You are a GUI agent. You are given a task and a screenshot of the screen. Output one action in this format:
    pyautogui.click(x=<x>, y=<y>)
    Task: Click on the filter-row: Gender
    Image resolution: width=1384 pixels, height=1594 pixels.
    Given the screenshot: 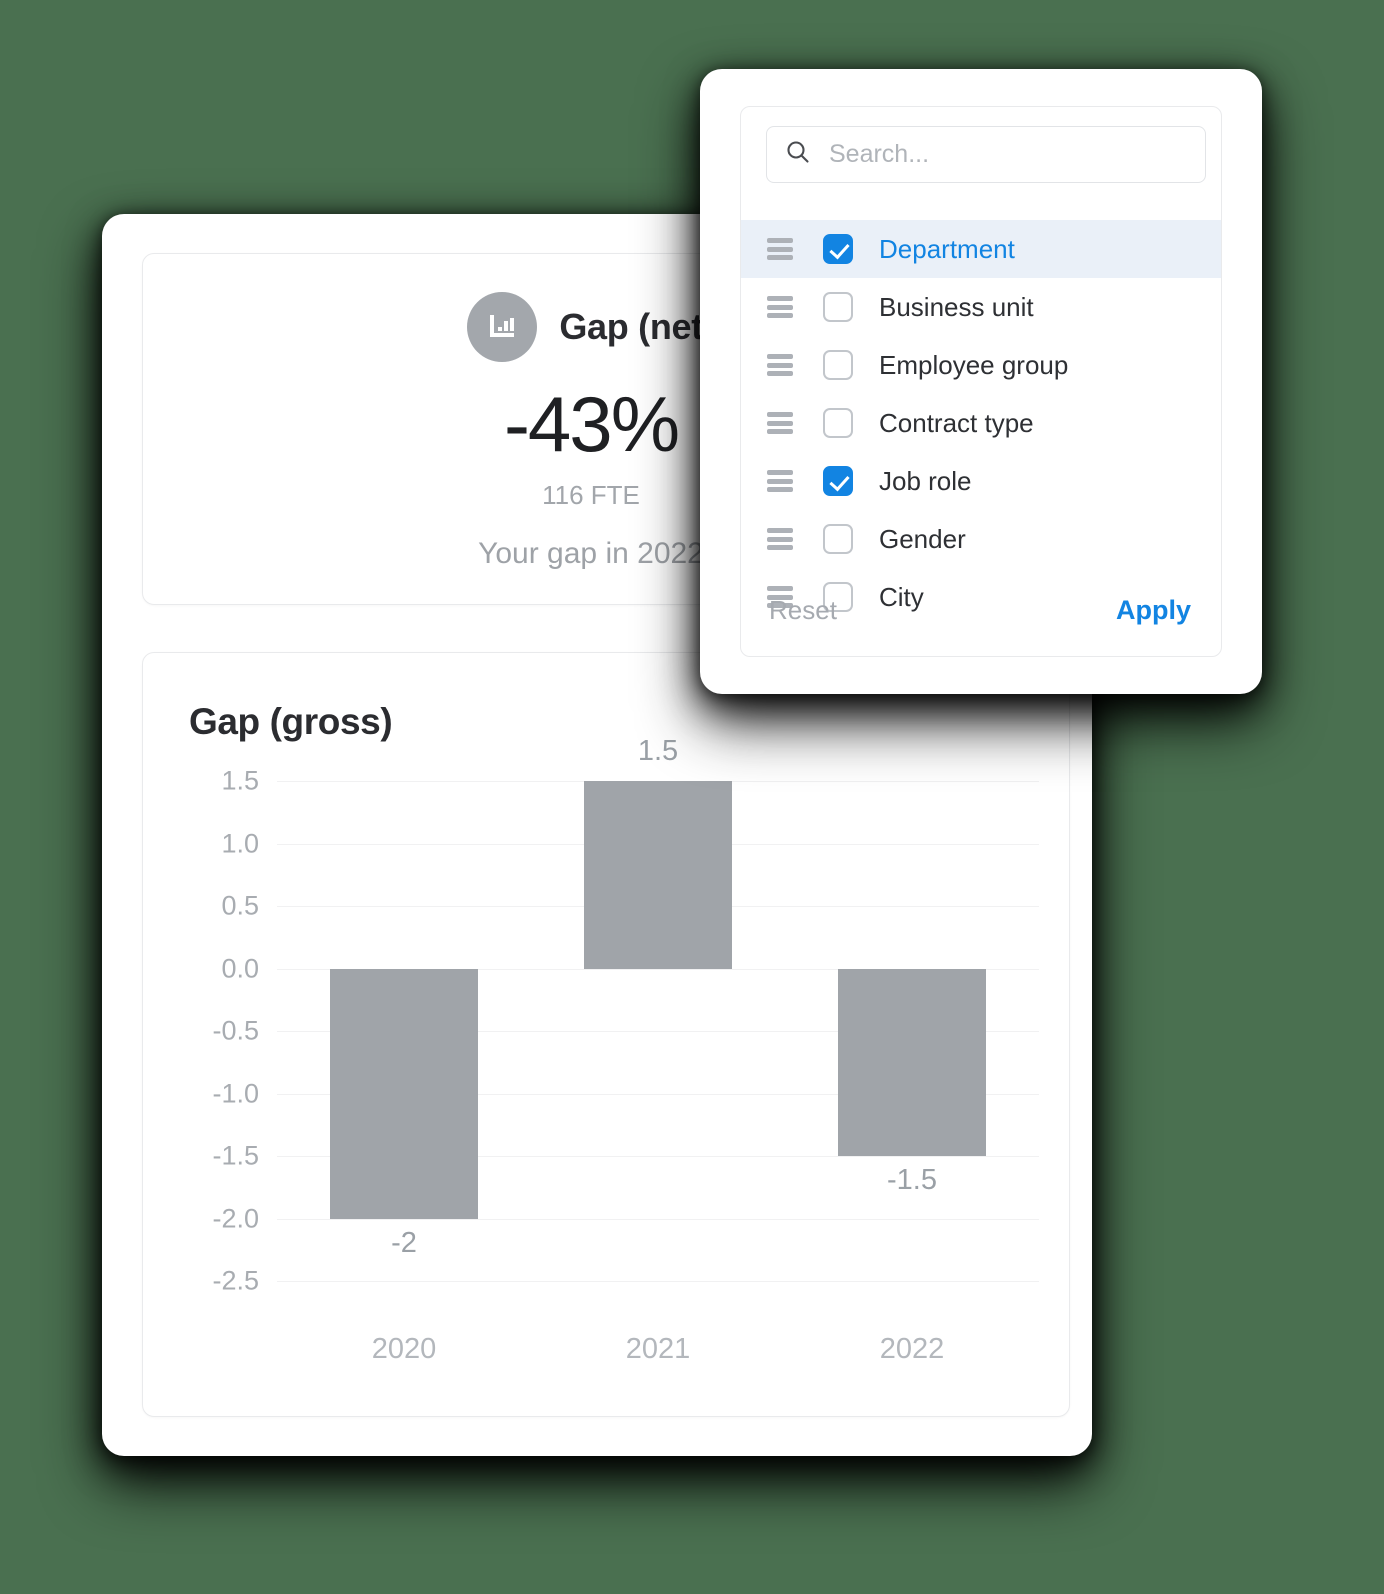 What is the action you would take?
    pyautogui.click(x=981, y=539)
    